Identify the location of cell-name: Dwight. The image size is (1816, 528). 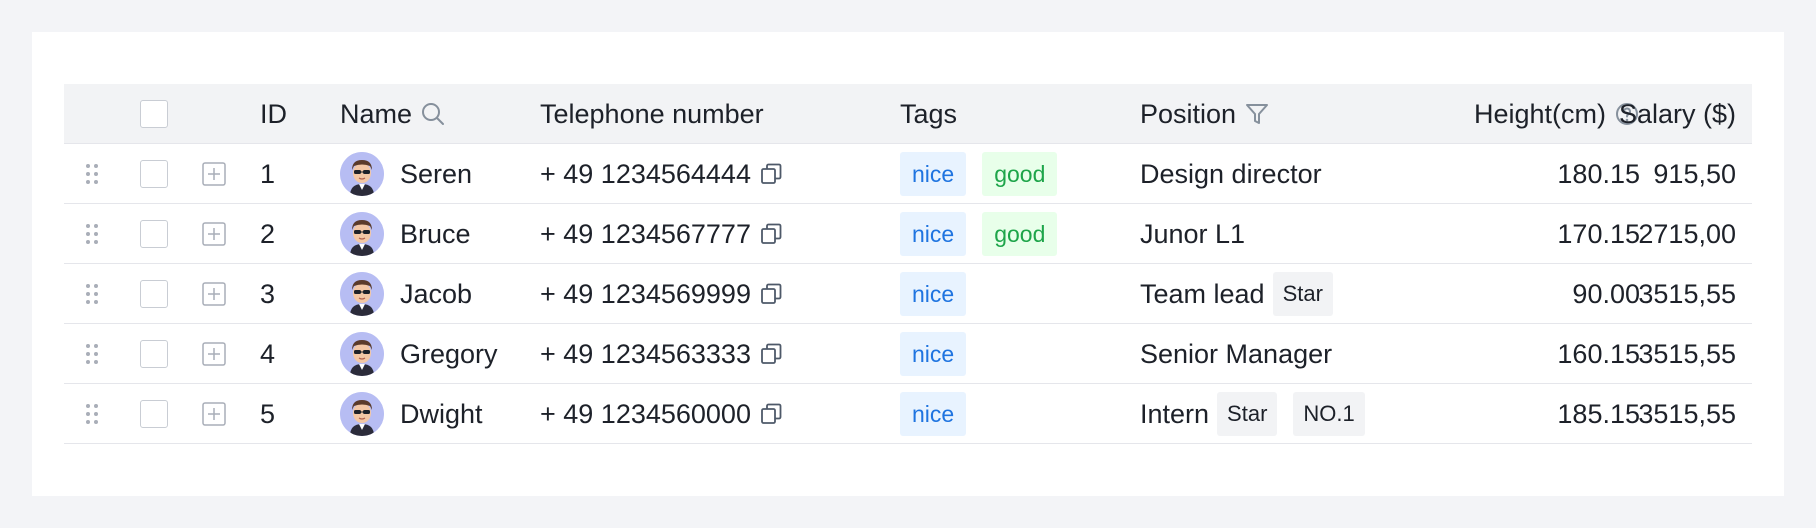
(440, 414).